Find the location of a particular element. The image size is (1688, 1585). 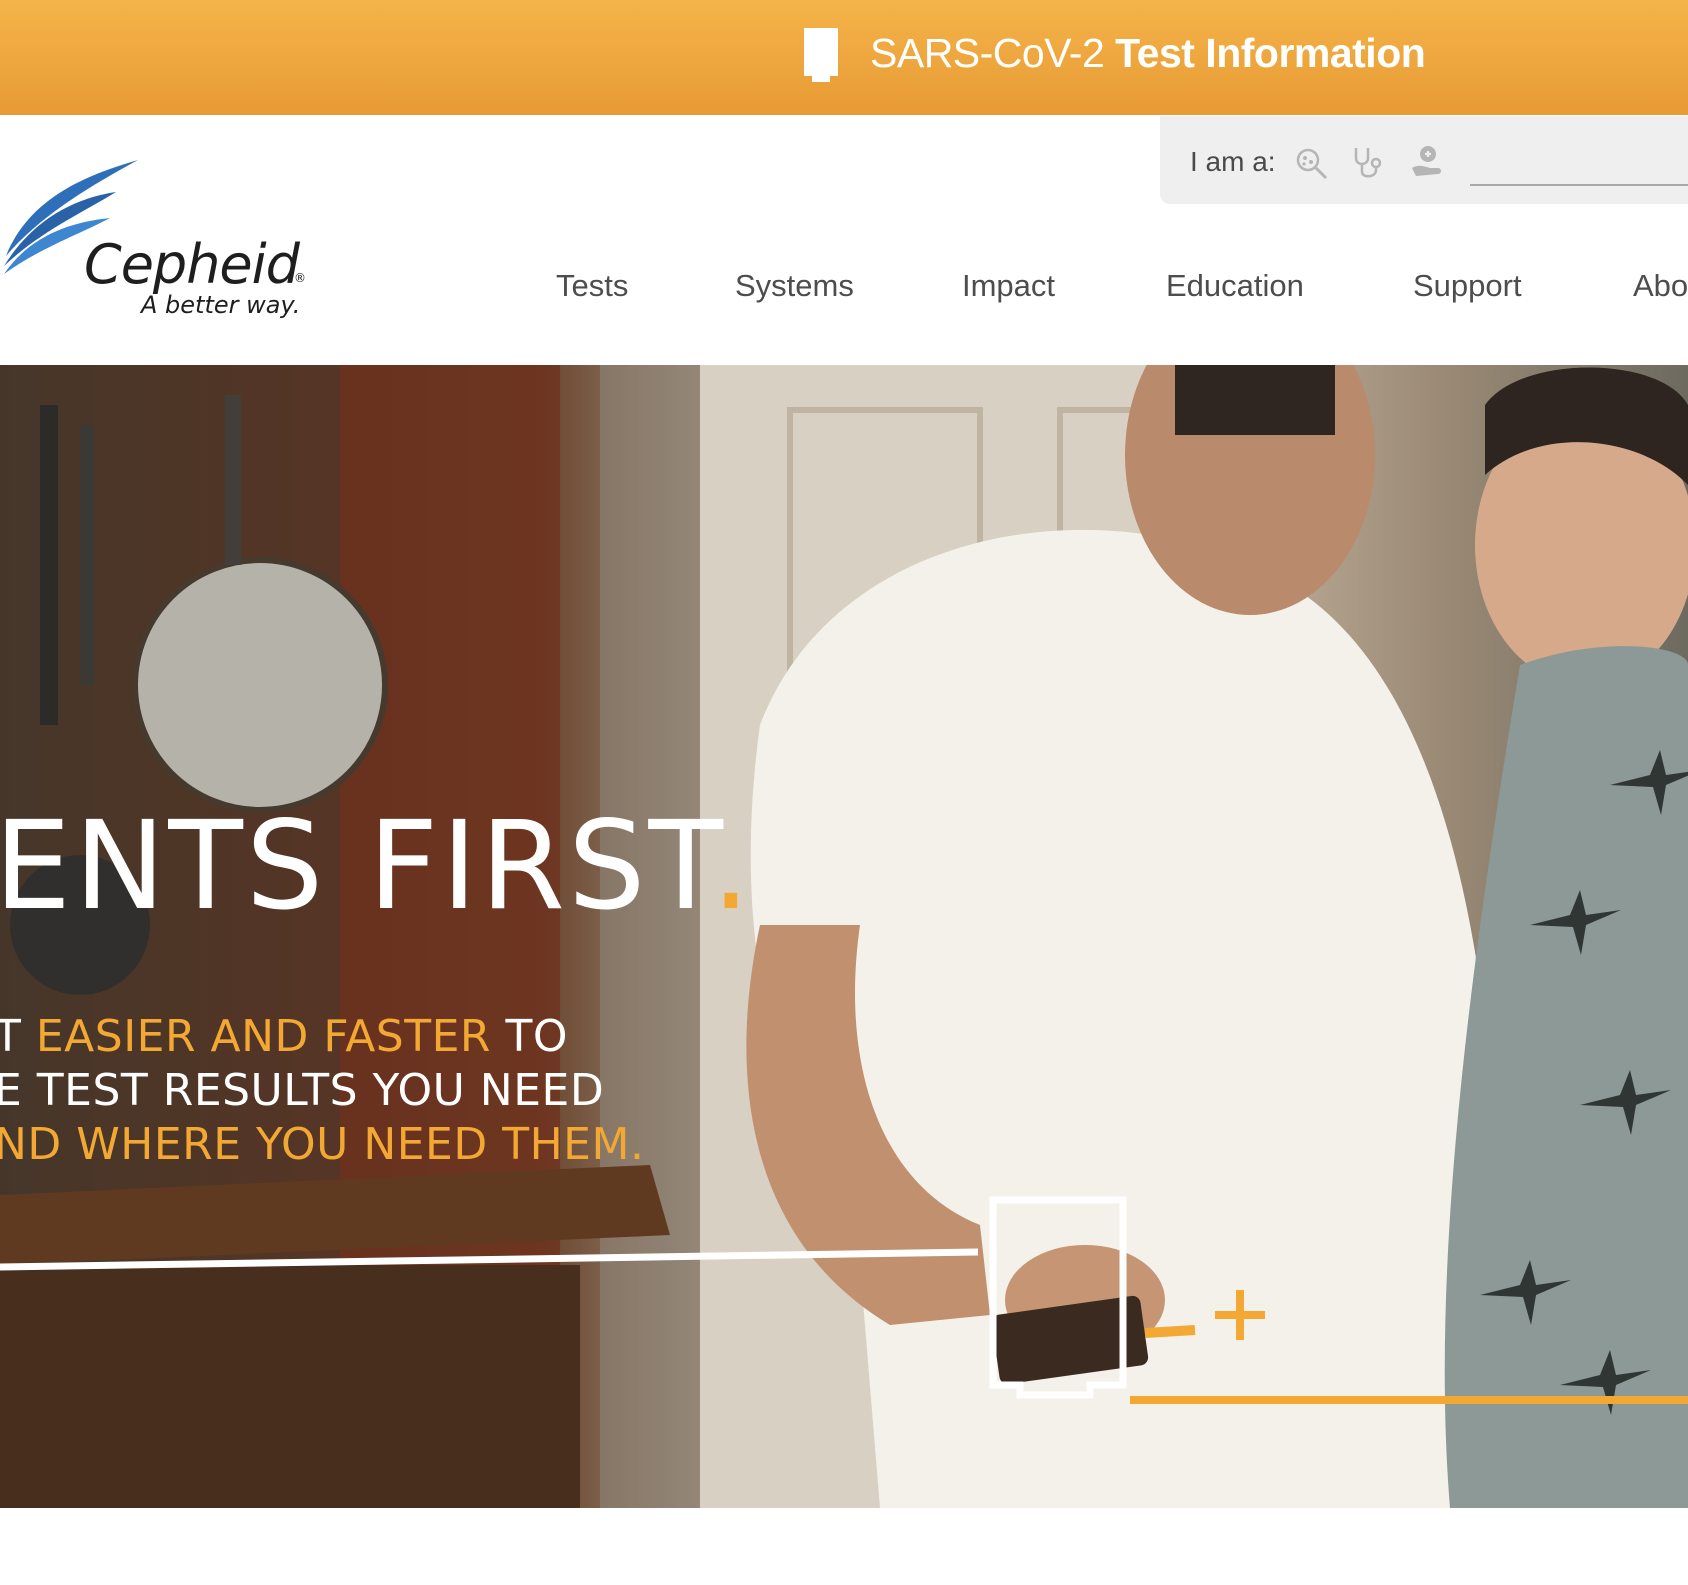

nav-systems: Systems is located at coordinates (794, 286).